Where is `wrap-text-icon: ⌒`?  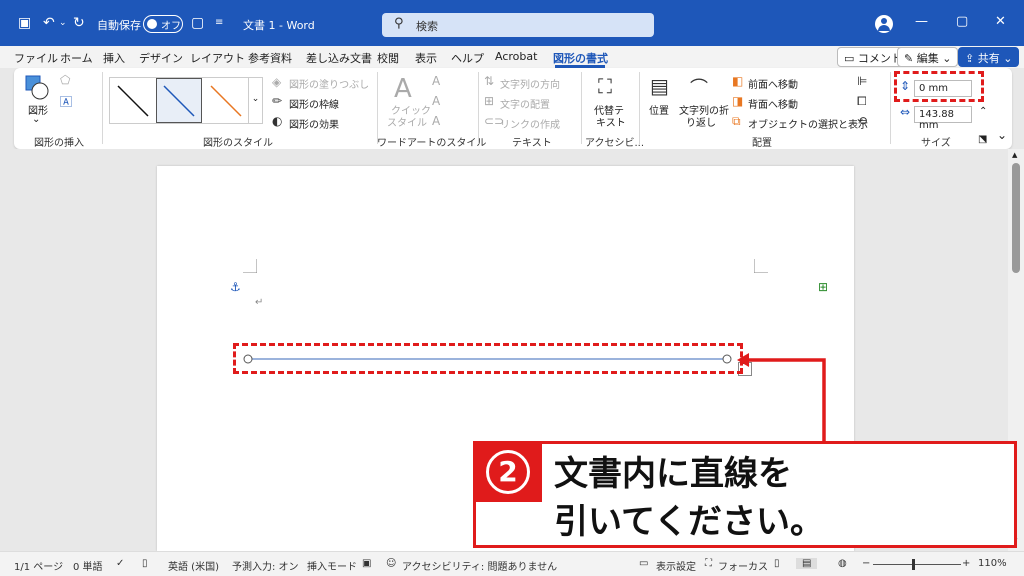 wrap-text-icon: ⌒ is located at coordinates (699, 87).